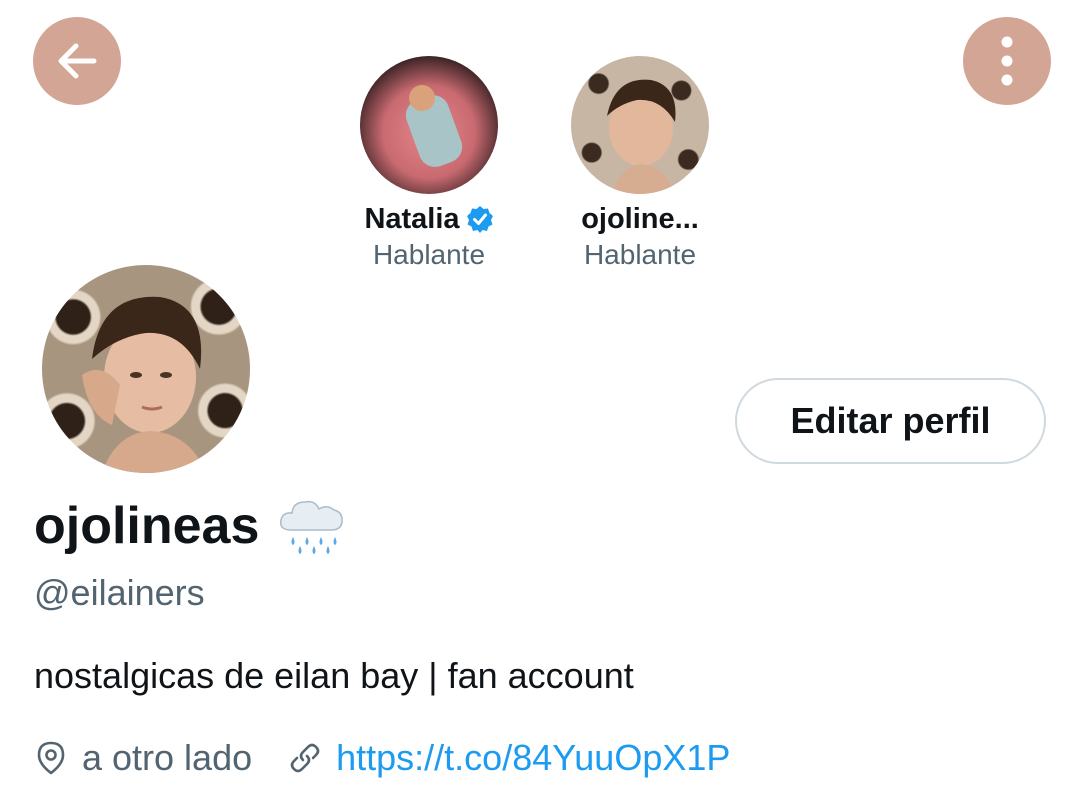 The height and width of the screenshot is (797, 1079). What do you see at coordinates (146, 369) in the screenshot?
I see `profile-avatar` at bounding box center [146, 369].